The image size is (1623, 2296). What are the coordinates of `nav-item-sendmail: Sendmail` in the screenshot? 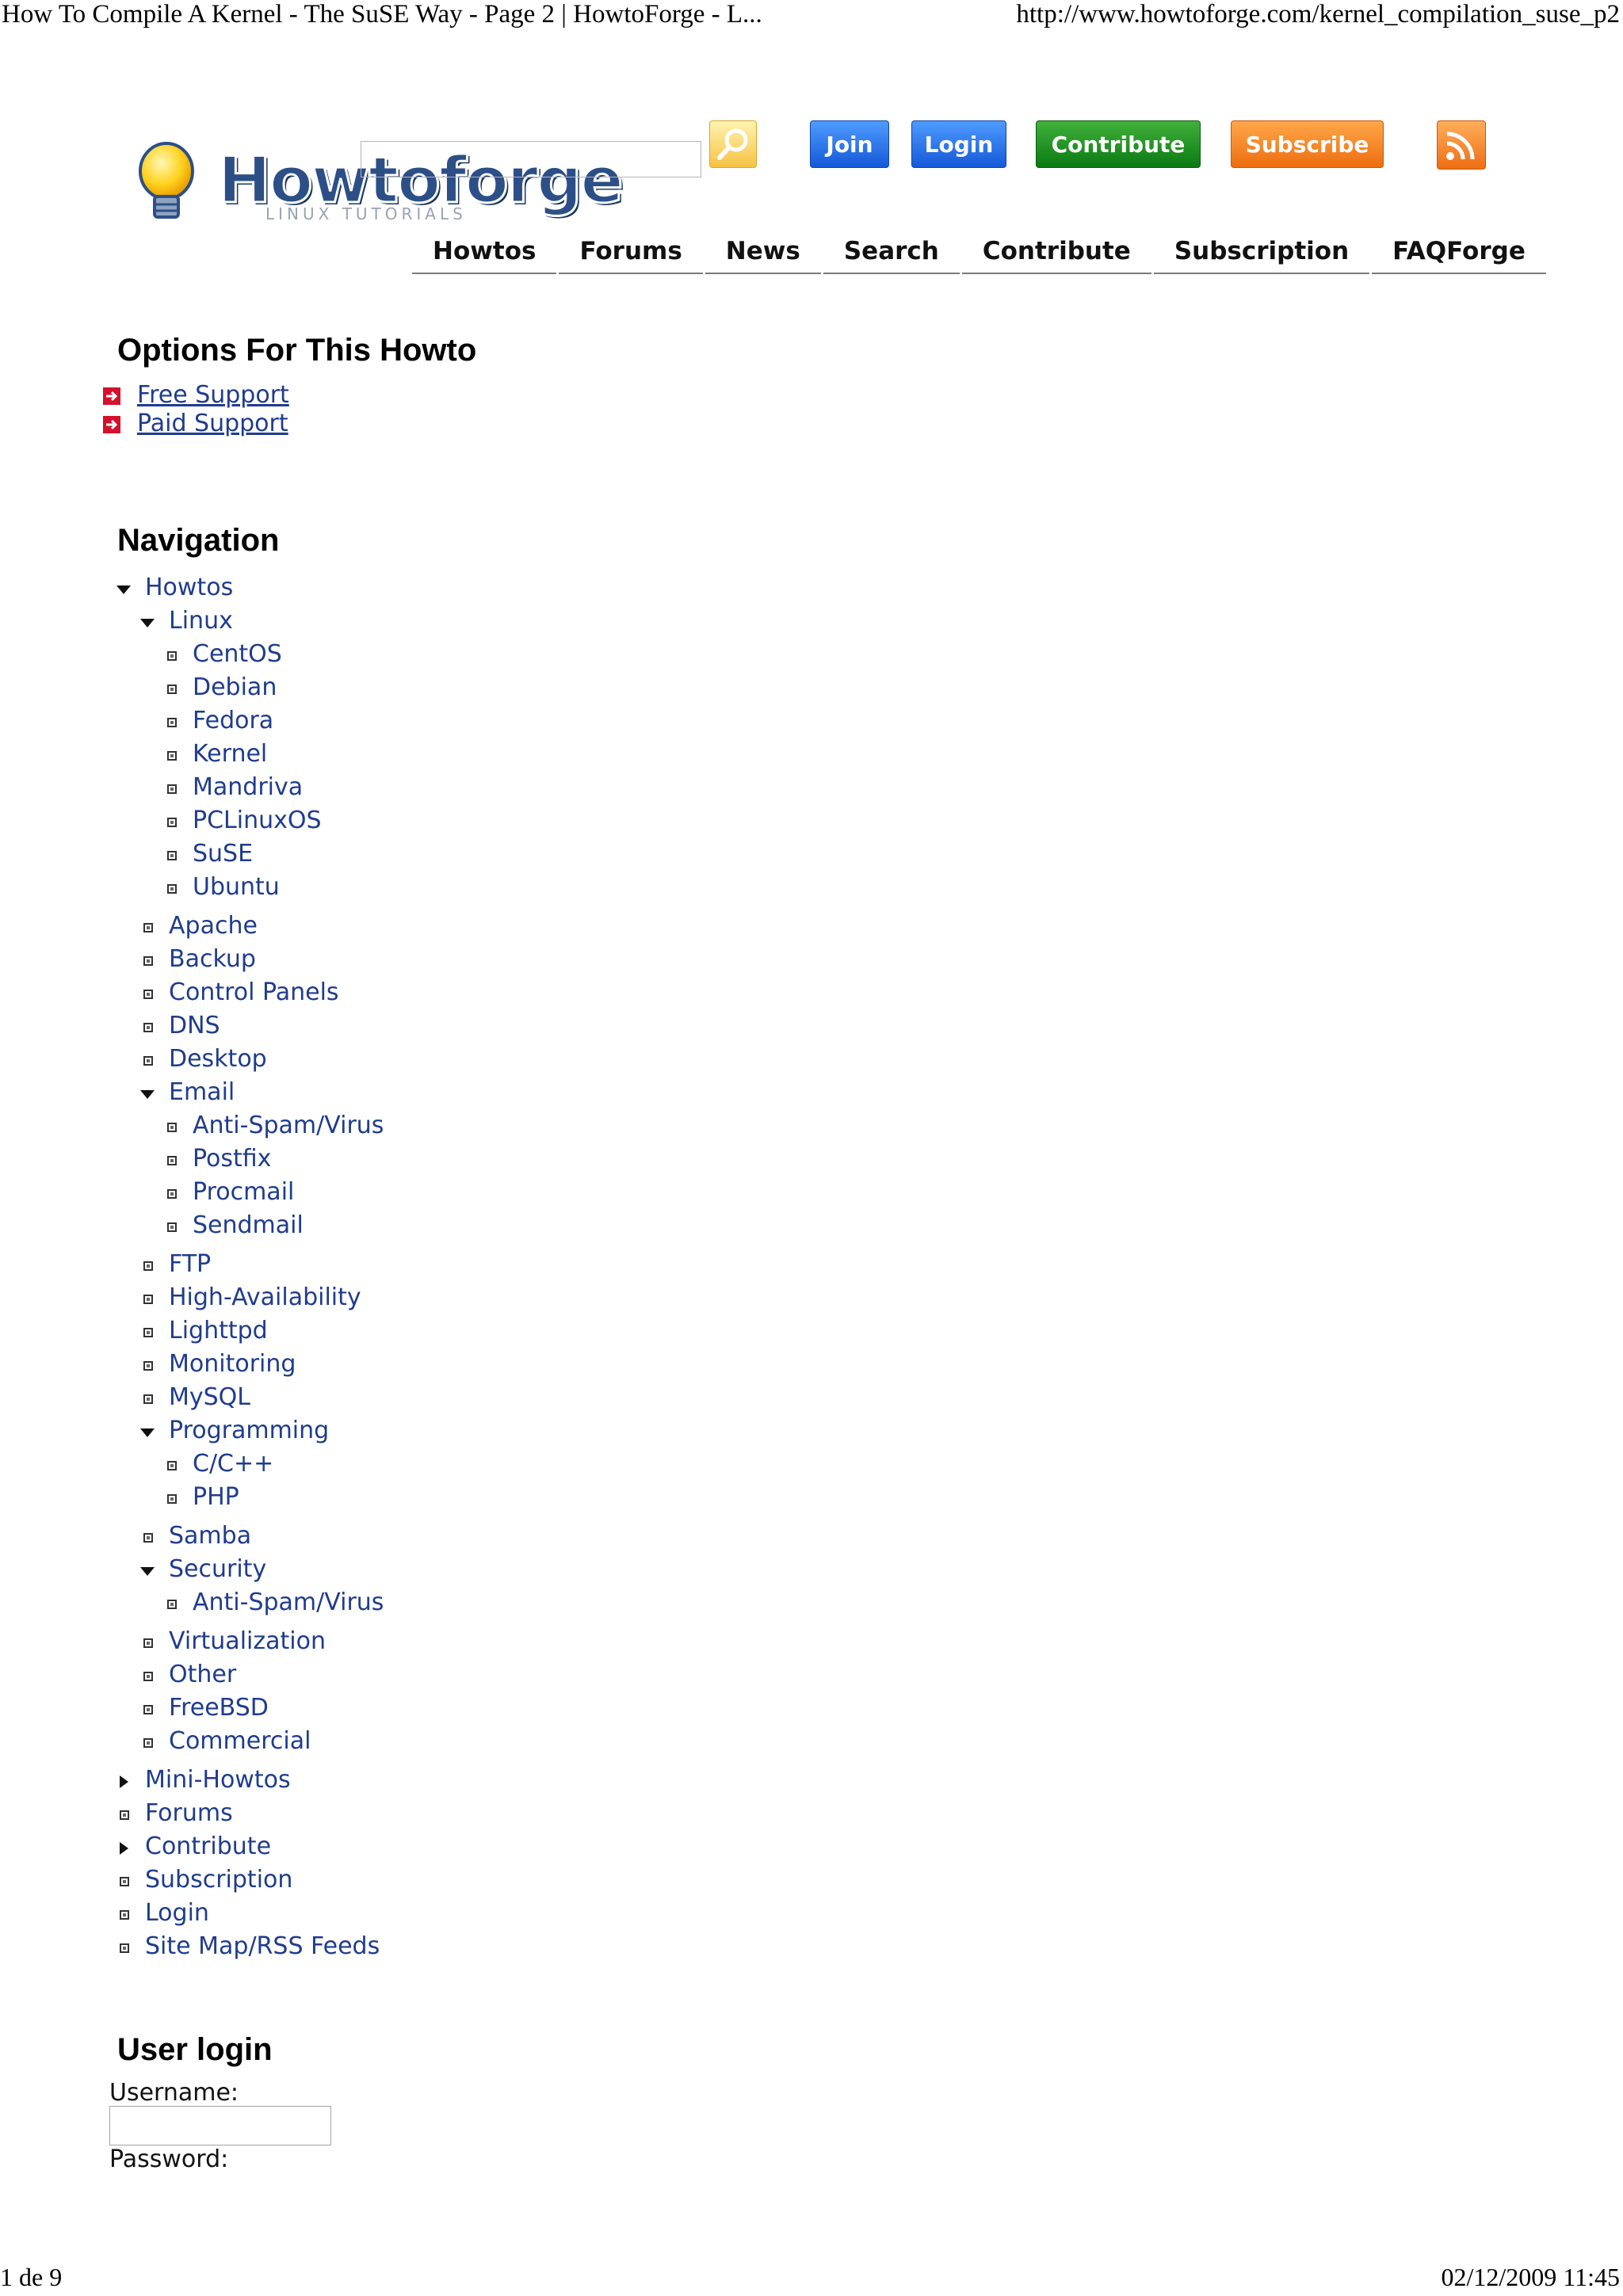 It's located at (248, 1225).